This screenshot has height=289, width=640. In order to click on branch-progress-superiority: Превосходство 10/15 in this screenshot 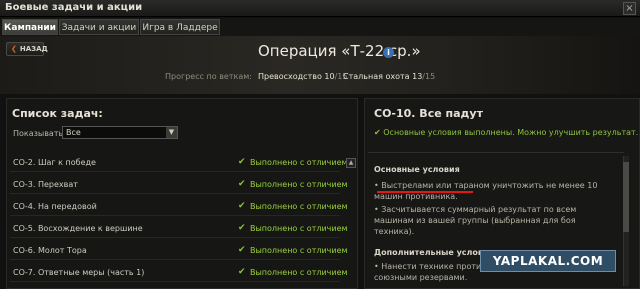, I will do `click(303, 76)`.